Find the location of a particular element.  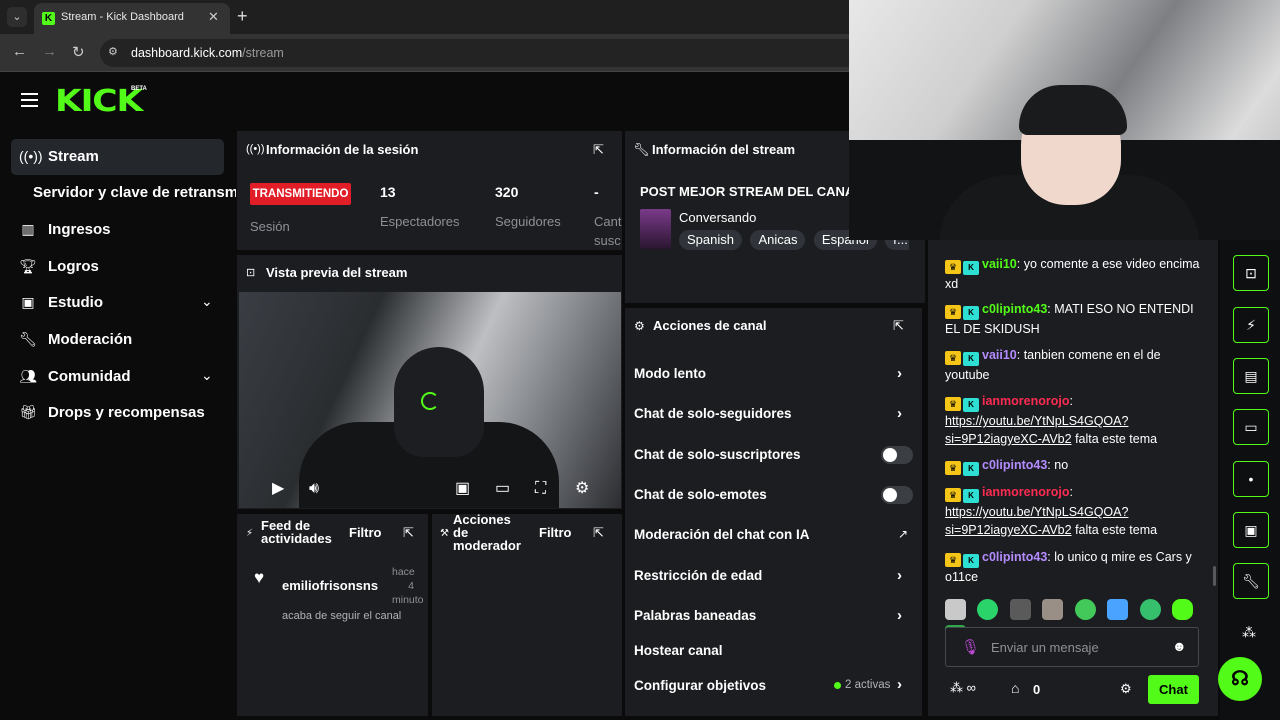

stream-title: POST MEJOR STREAM DEL CANAL is located at coordinates (745, 191).